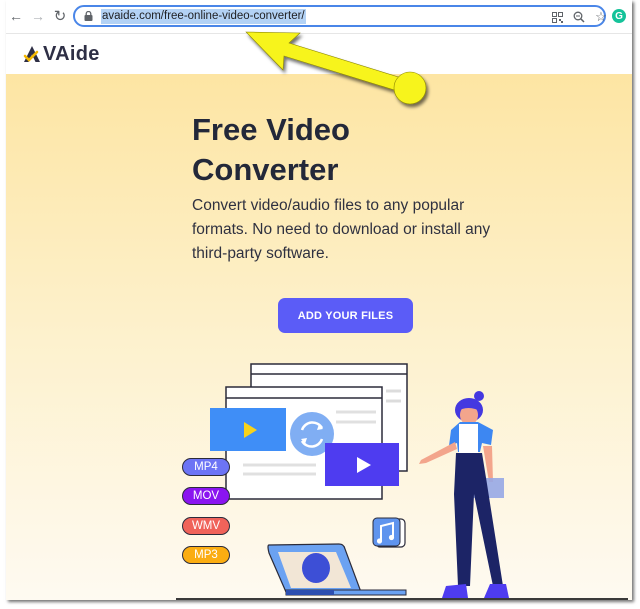 Image resolution: width=640 pixels, height=609 pixels. Describe the element at coordinates (319, 54) in the screenshot. I see `site-header: VAide` at that location.